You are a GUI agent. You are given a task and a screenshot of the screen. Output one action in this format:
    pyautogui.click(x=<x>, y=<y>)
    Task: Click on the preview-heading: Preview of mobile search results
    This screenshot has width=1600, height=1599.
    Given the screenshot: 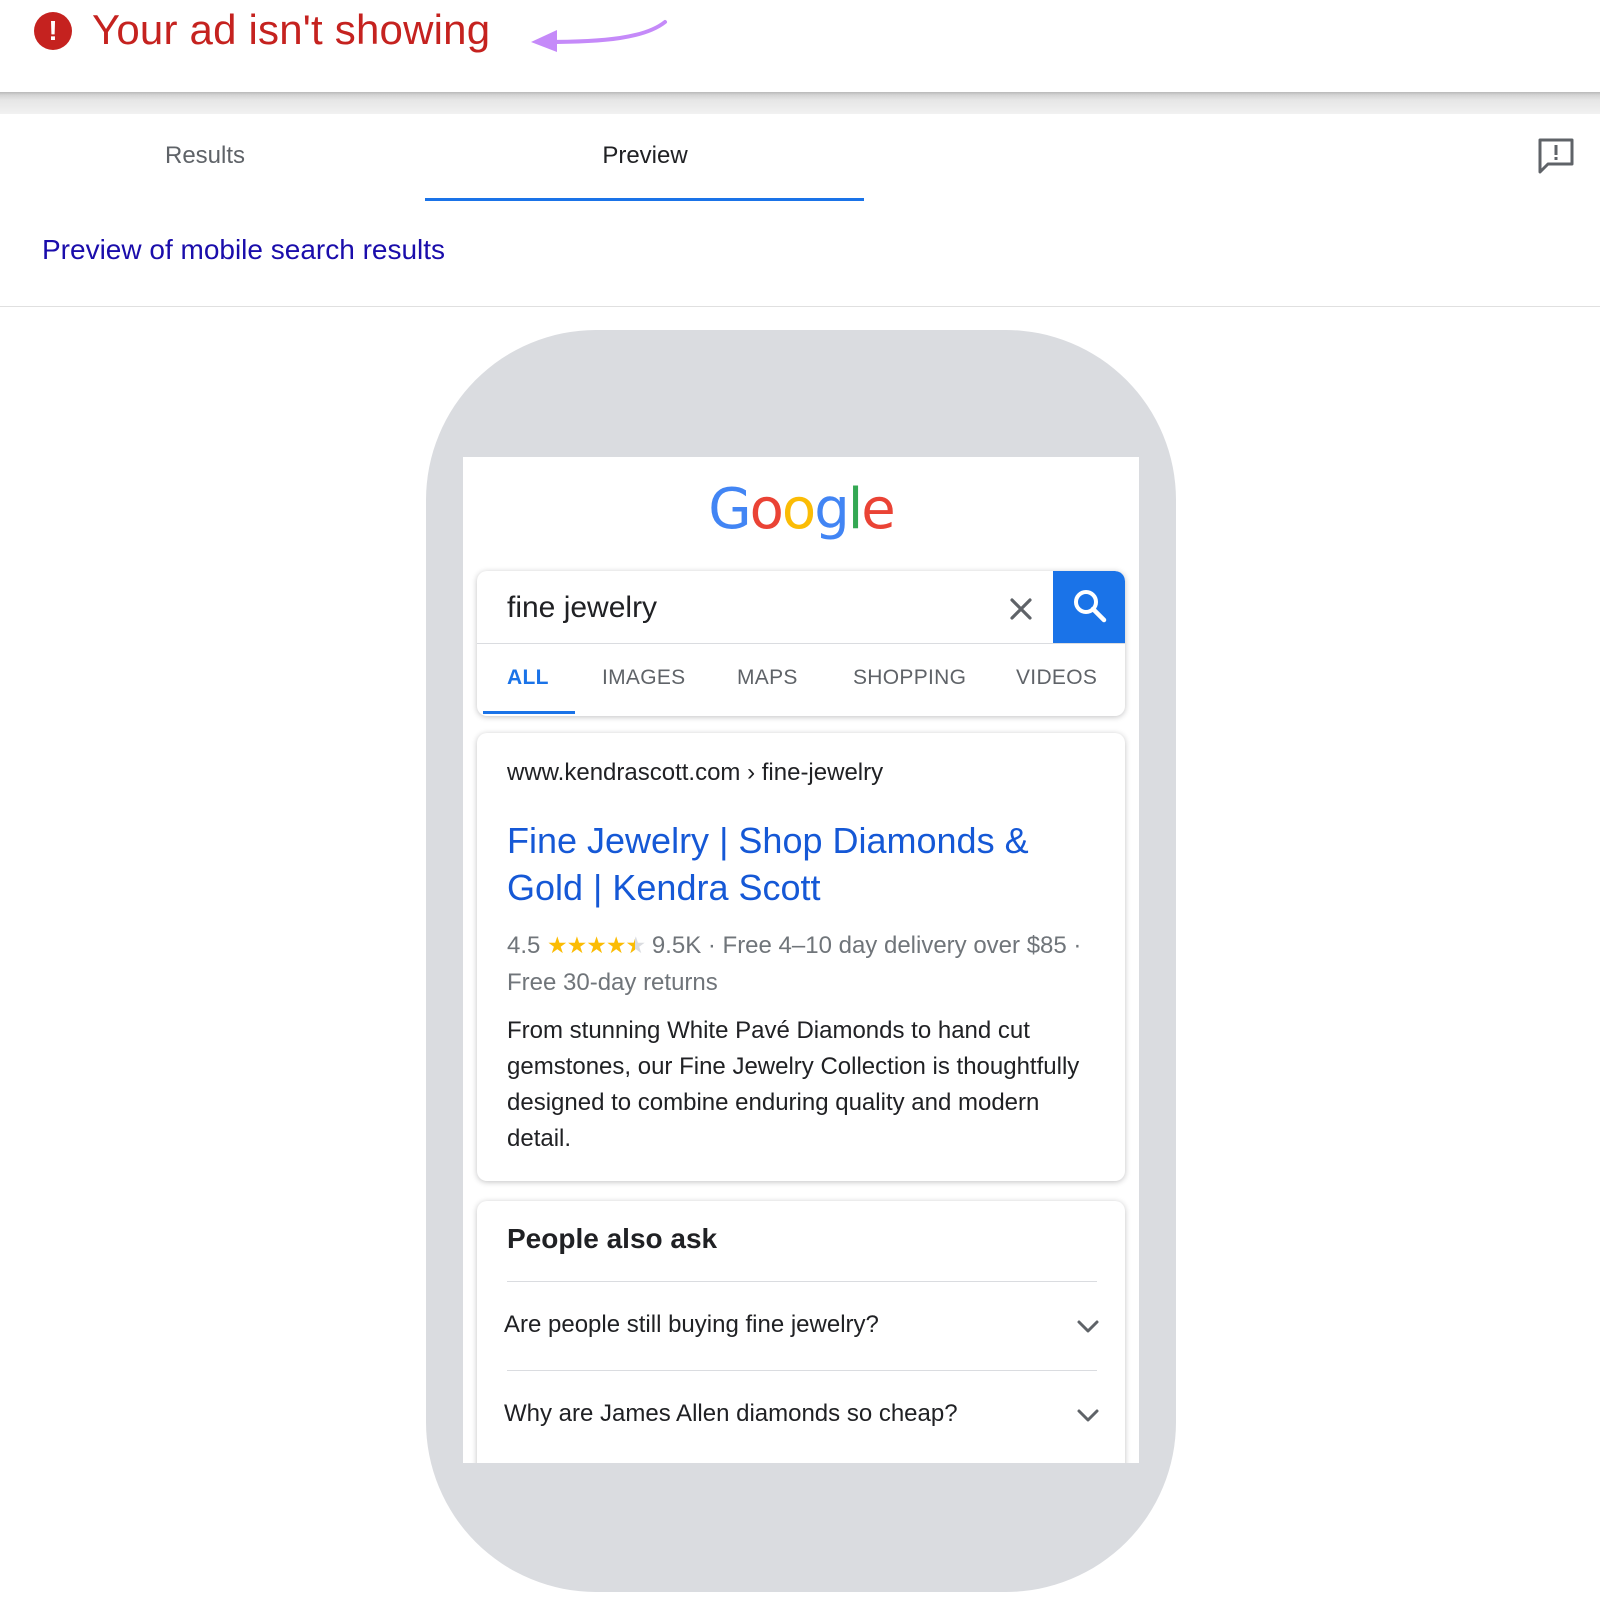 What is the action you would take?
    pyautogui.click(x=244, y=249)
    